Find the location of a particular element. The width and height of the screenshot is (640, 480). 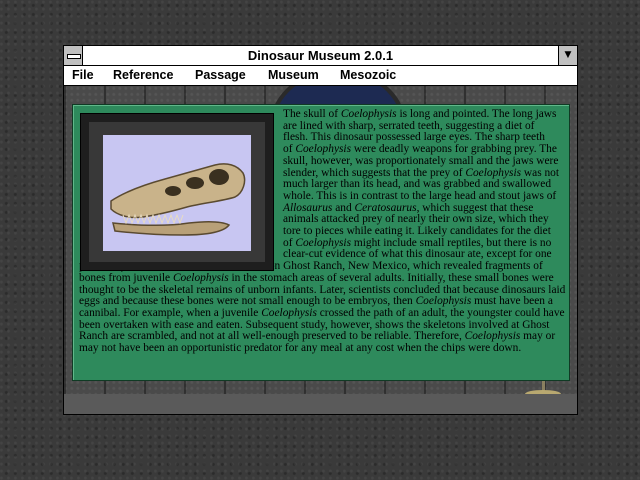

article-span: is long and pointed. The long jaws is located at coordinates (476, 114).